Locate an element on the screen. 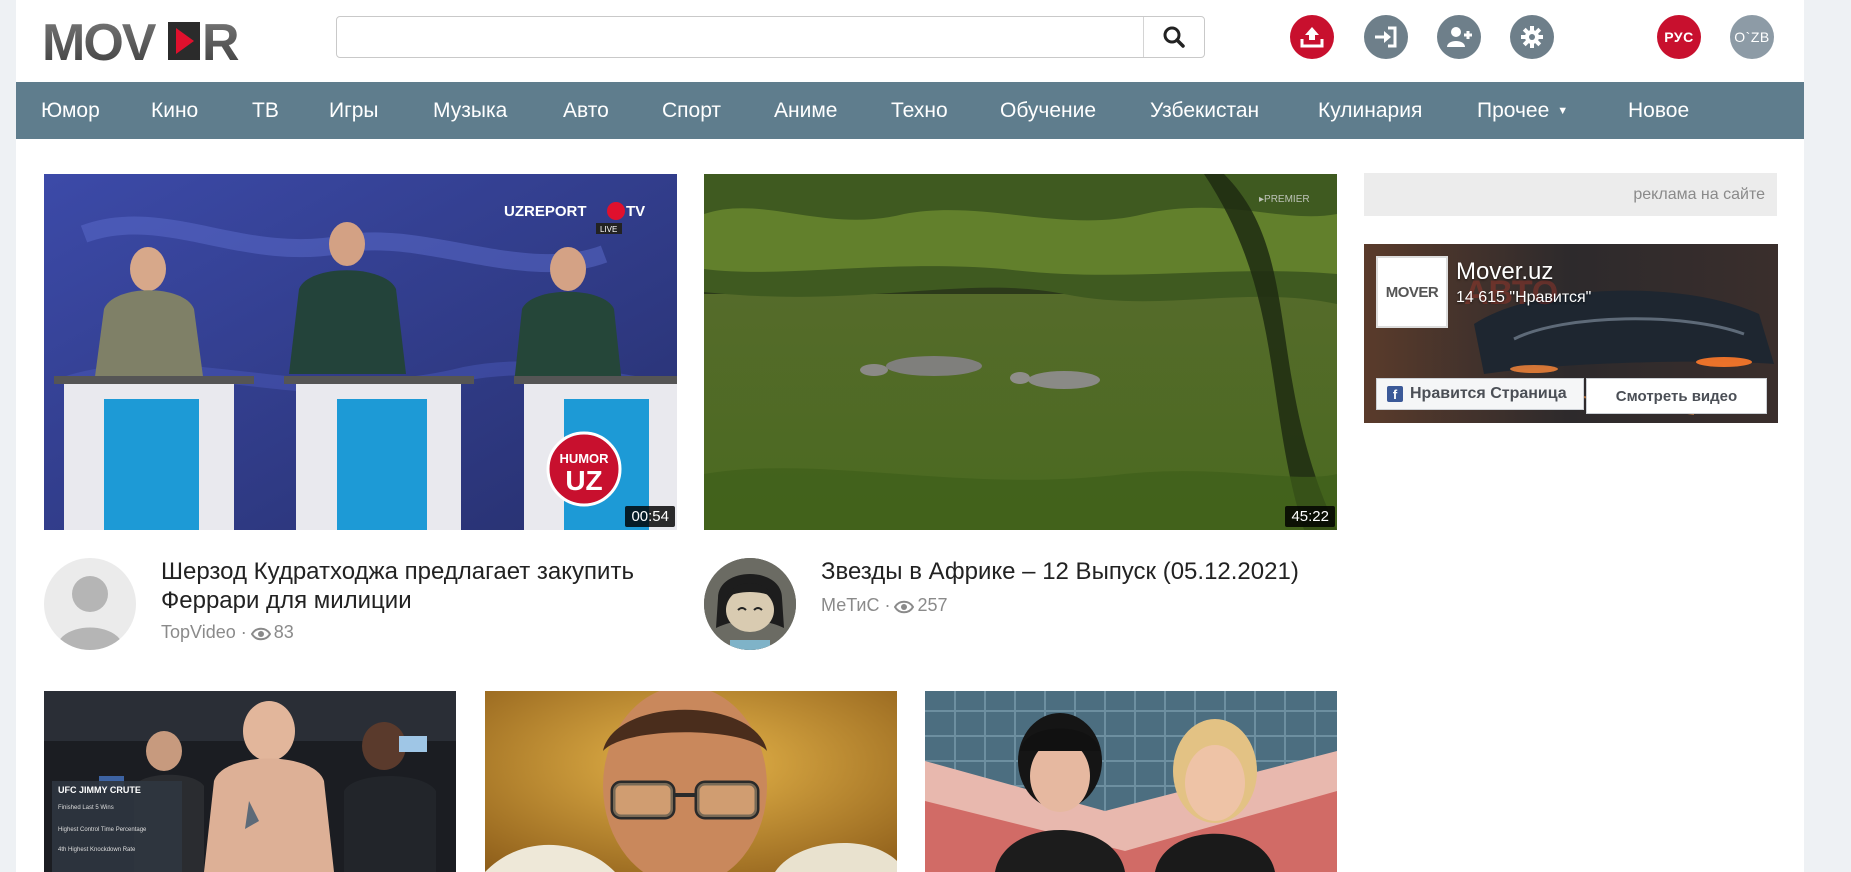  nav-item-education: Обучение is located at coordinates (1048, 110).